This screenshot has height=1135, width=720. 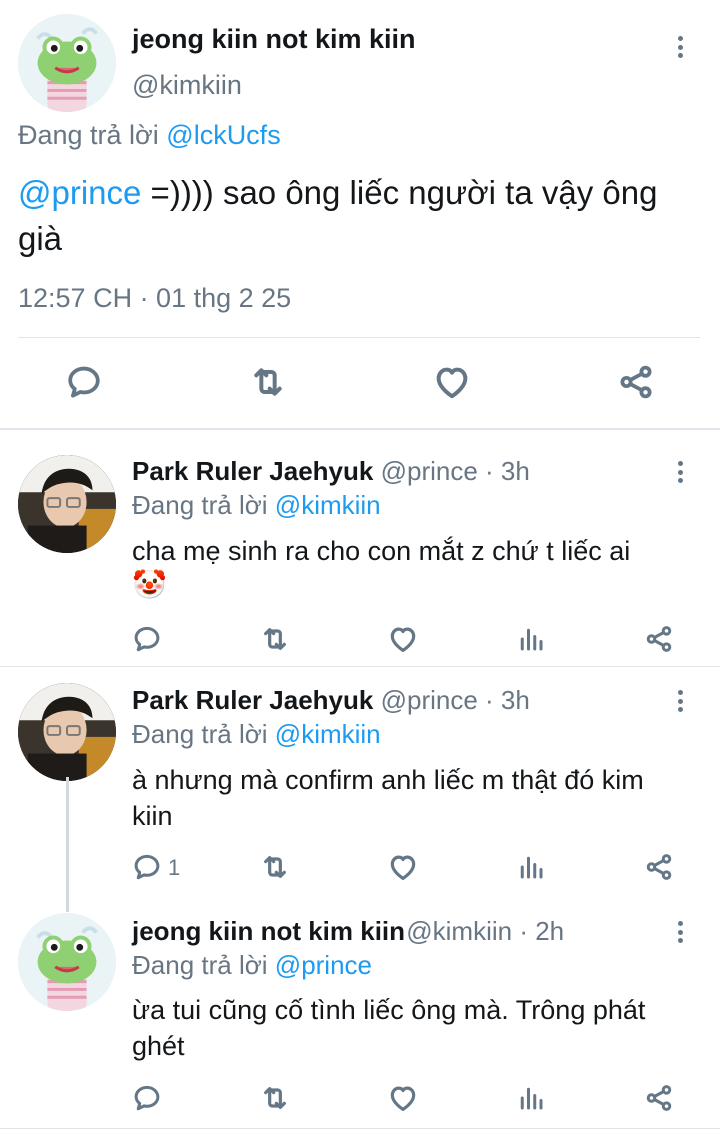 What do you see at coordinates (187, 85) in the screenshot?
I see `user-handle: @kimkiin` at bounding box center [187, 85].